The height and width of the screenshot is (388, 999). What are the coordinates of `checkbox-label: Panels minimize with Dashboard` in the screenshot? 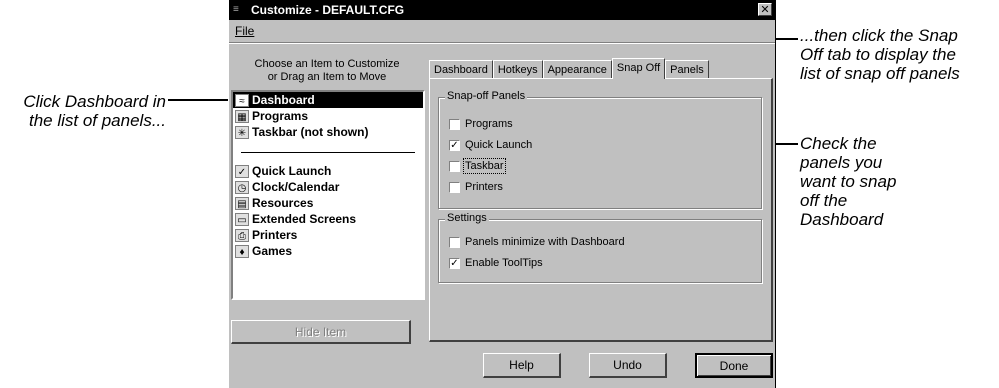 It's located at (545, 242).